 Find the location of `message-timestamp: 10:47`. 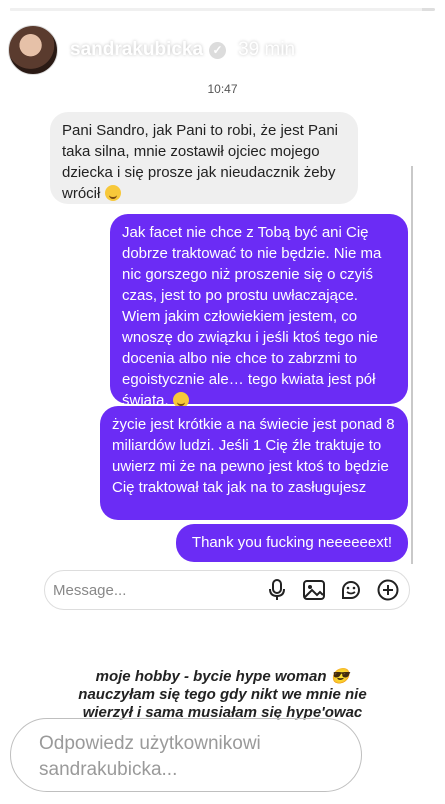

message-timestamp: 10:47 is located at coordinates (222, 89).